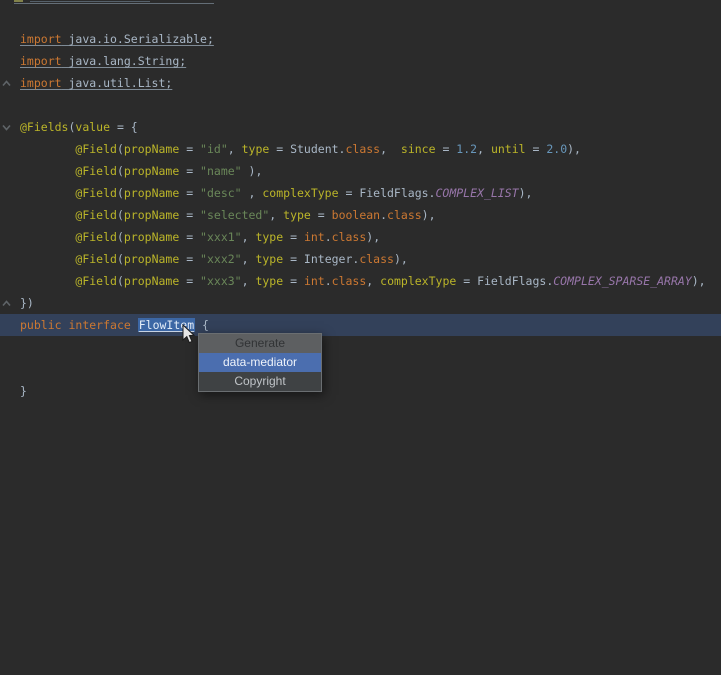 Image resolution: width=721 pixels, height=675 pixels. I want to click on code-token: complexType, so click(300, 193).